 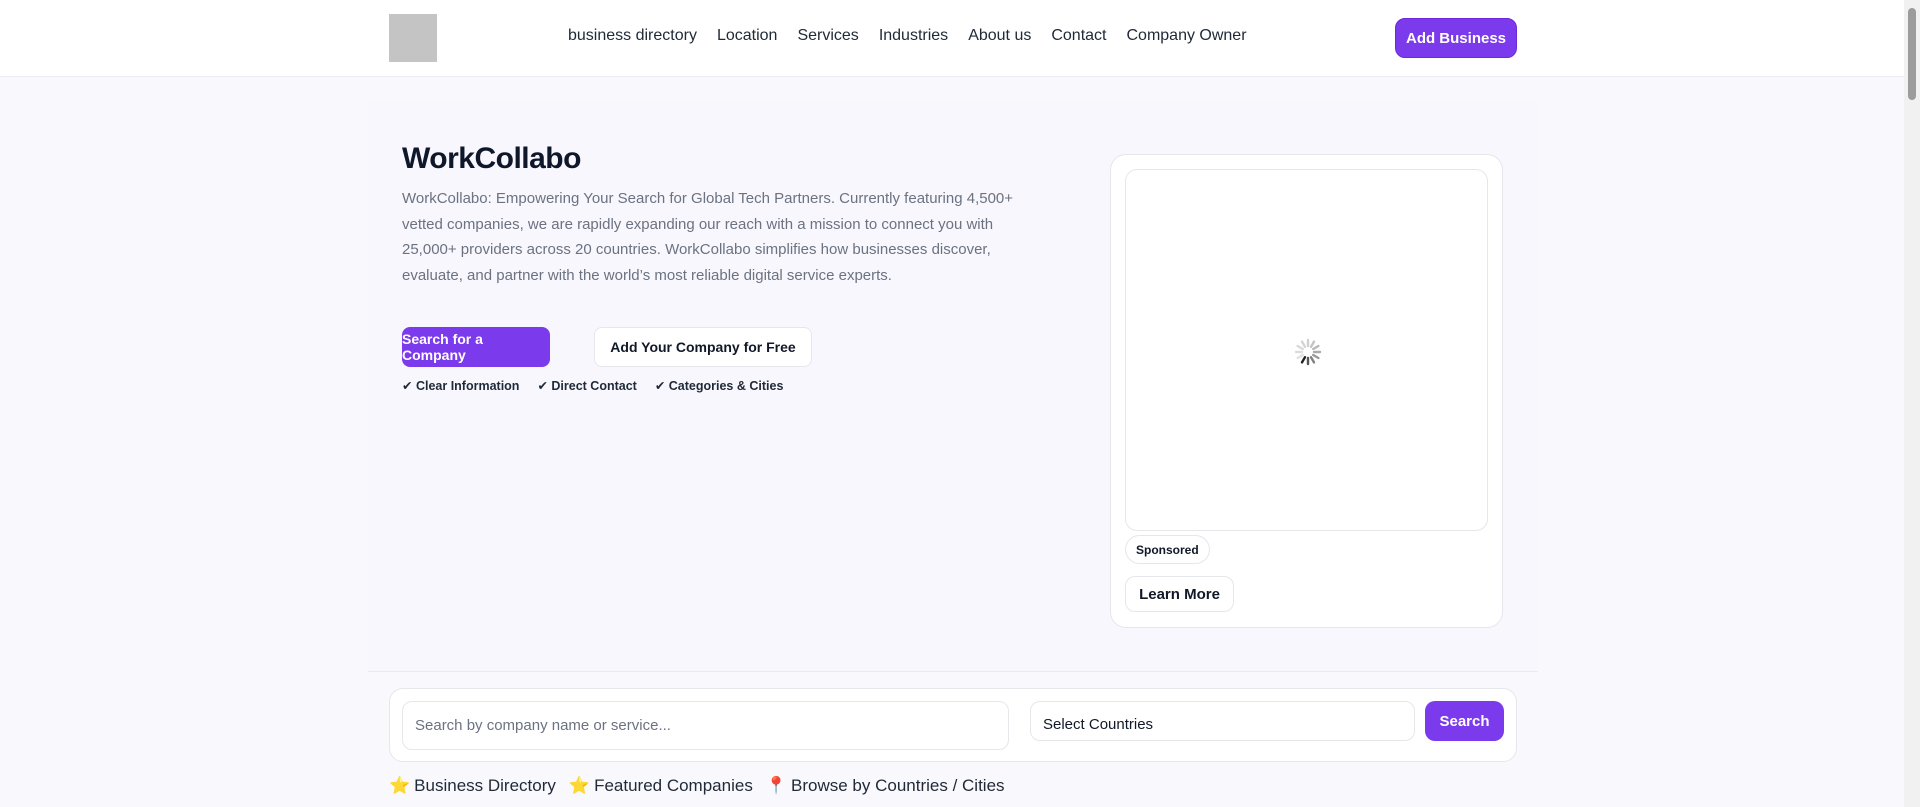 I want to click on search-input, so click(x=705, y=725).